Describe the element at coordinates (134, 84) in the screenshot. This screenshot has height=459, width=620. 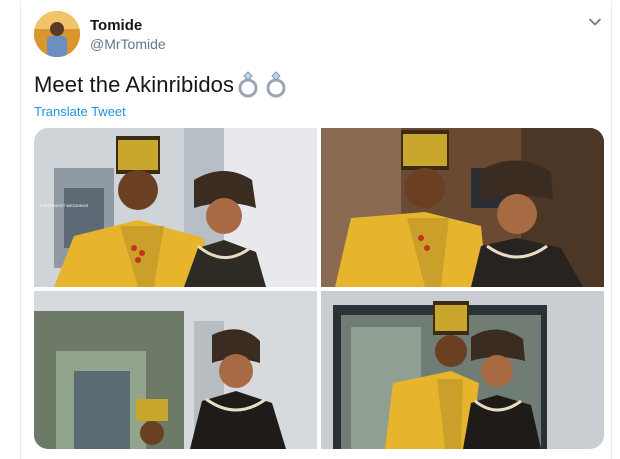
I see `tweet-text: Meet the Akinribidos` at that location.